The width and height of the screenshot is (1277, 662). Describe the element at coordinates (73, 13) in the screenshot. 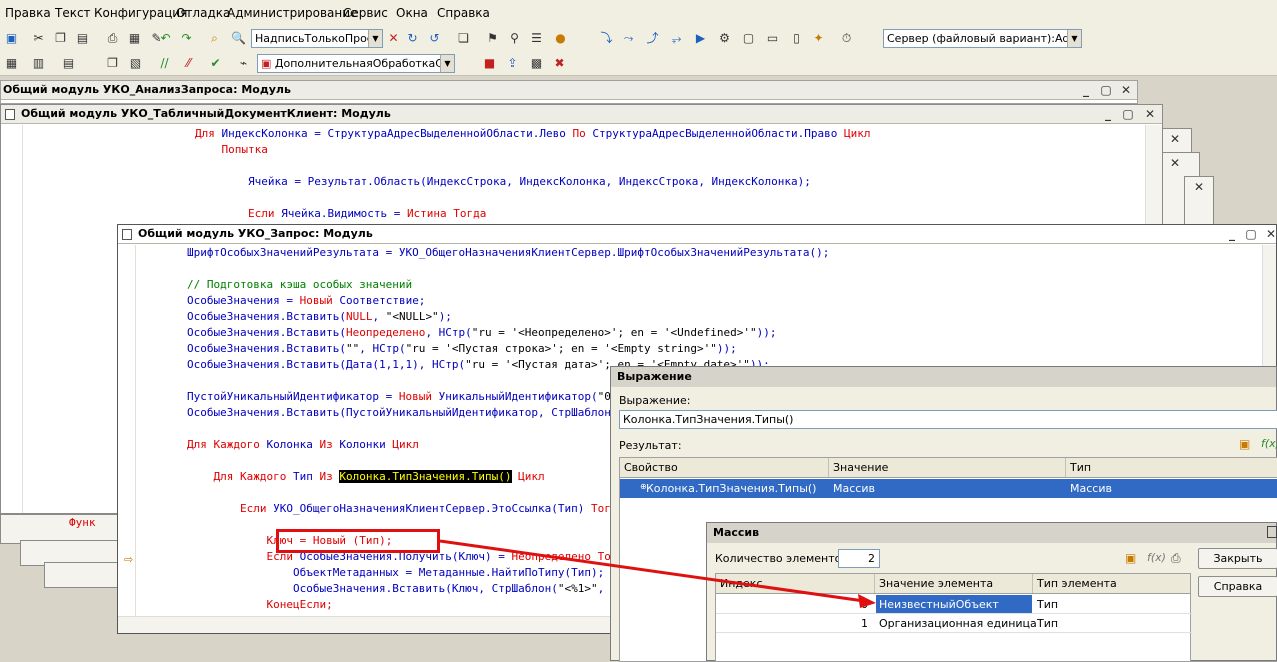

I see `menu-text: Текст` at that location.